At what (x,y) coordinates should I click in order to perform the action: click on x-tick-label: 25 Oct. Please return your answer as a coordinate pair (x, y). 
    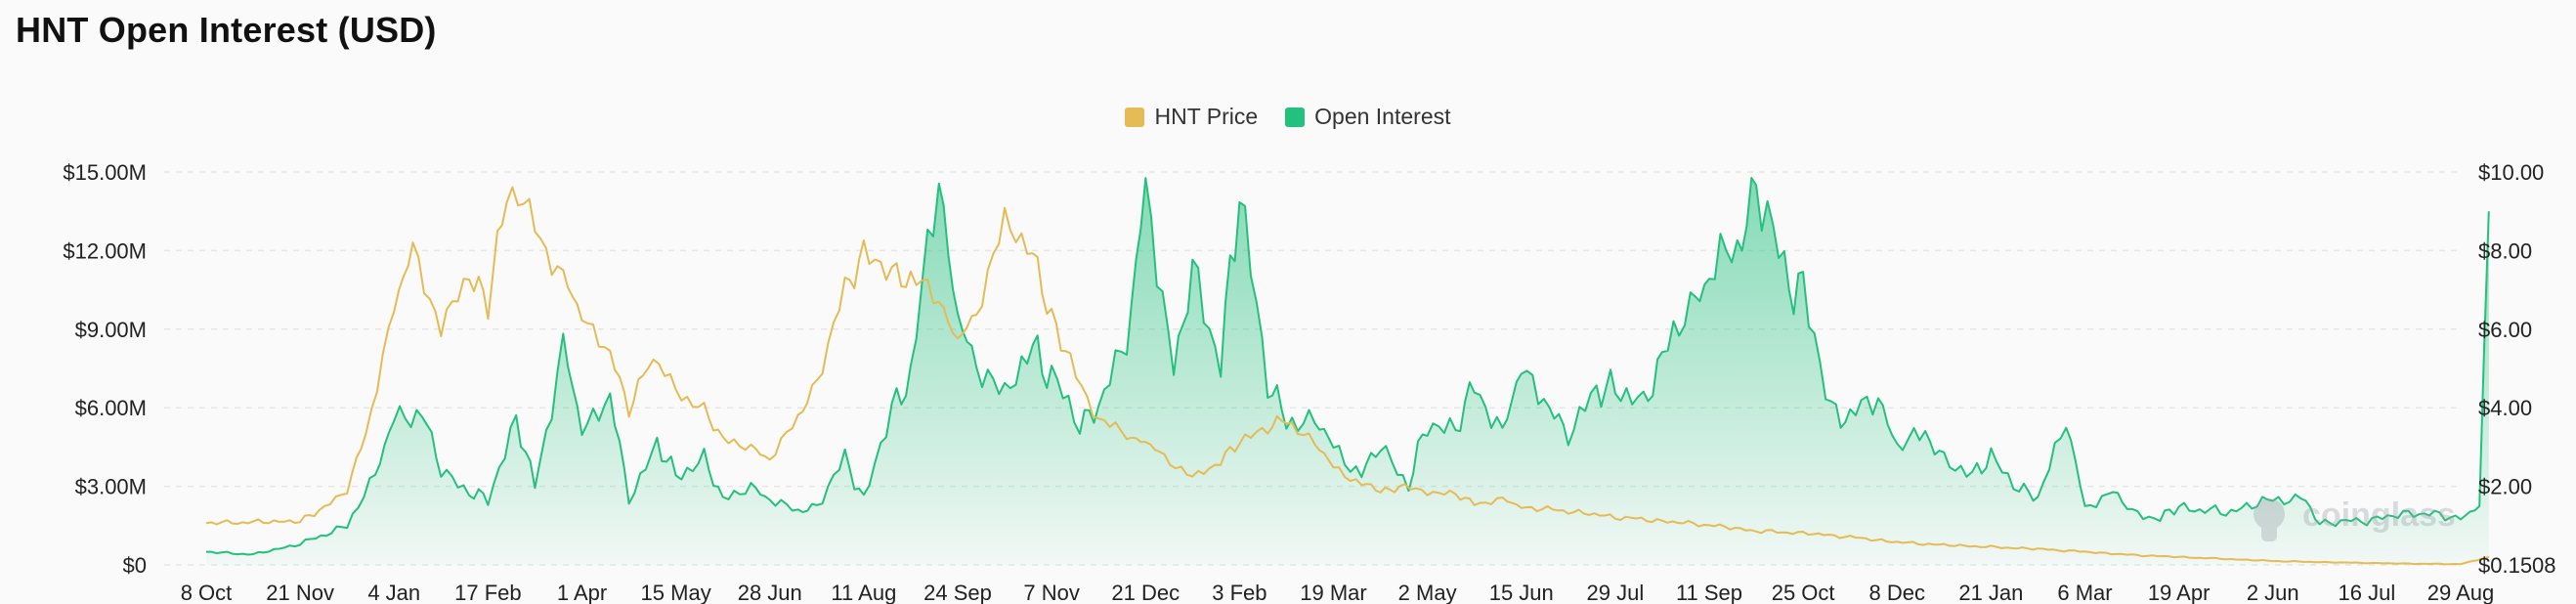
    Looking at the image, I should click on (1804, 592).